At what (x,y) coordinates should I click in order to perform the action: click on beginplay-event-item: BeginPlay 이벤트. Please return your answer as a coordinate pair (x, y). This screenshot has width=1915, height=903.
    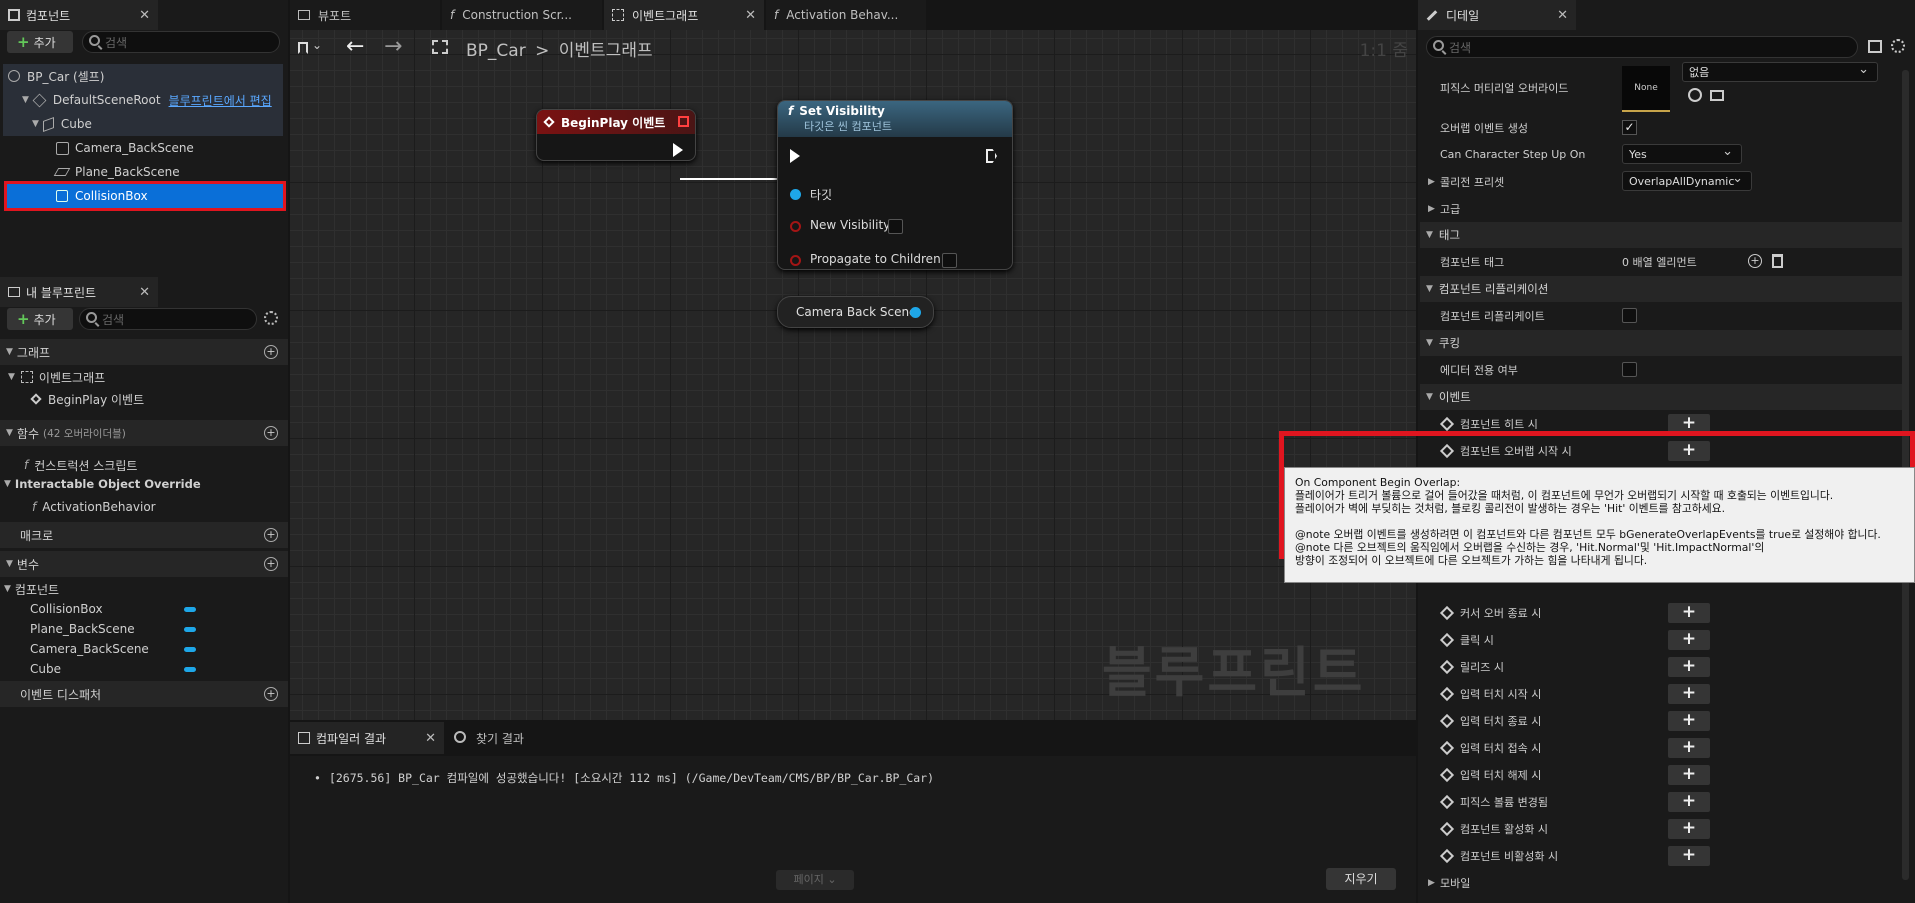
    Looking at the image, I should click on (87, 399).